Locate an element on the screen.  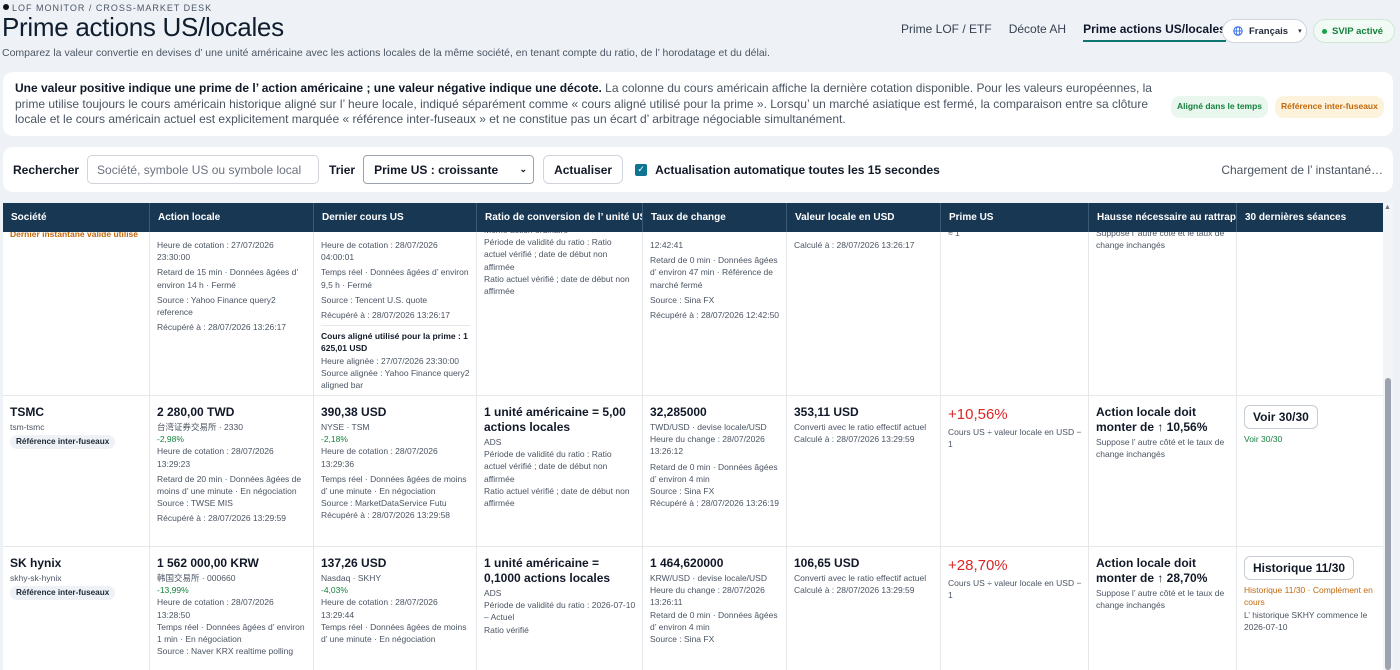
col-30-seances: 30 dernières séances is located at coordinates (1310, 217).